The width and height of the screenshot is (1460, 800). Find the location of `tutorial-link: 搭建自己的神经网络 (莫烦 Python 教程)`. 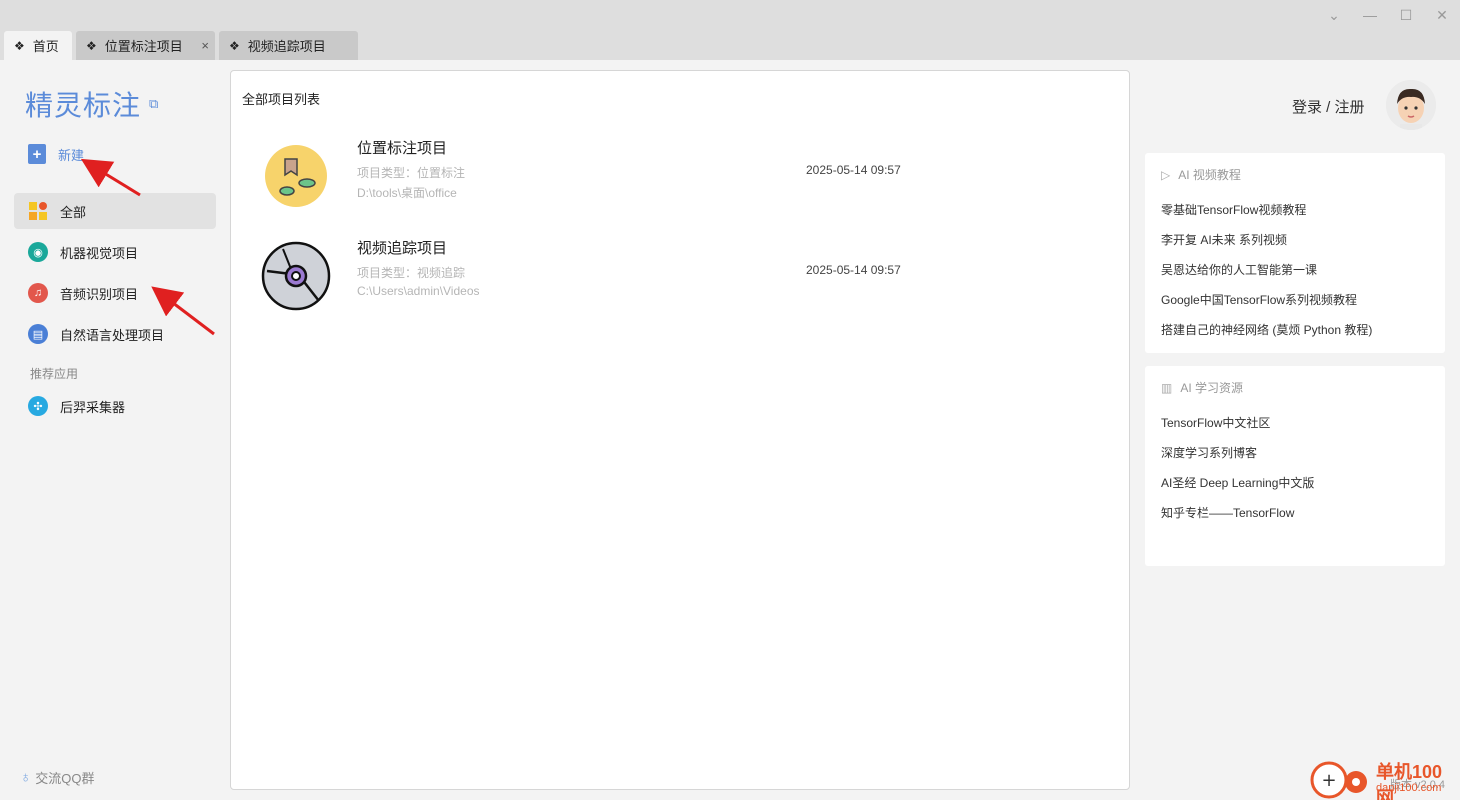

tutorial-link: 搭建自己的神经网络 (莫烦 Python 教程) is located at coordinates (1266, 329).